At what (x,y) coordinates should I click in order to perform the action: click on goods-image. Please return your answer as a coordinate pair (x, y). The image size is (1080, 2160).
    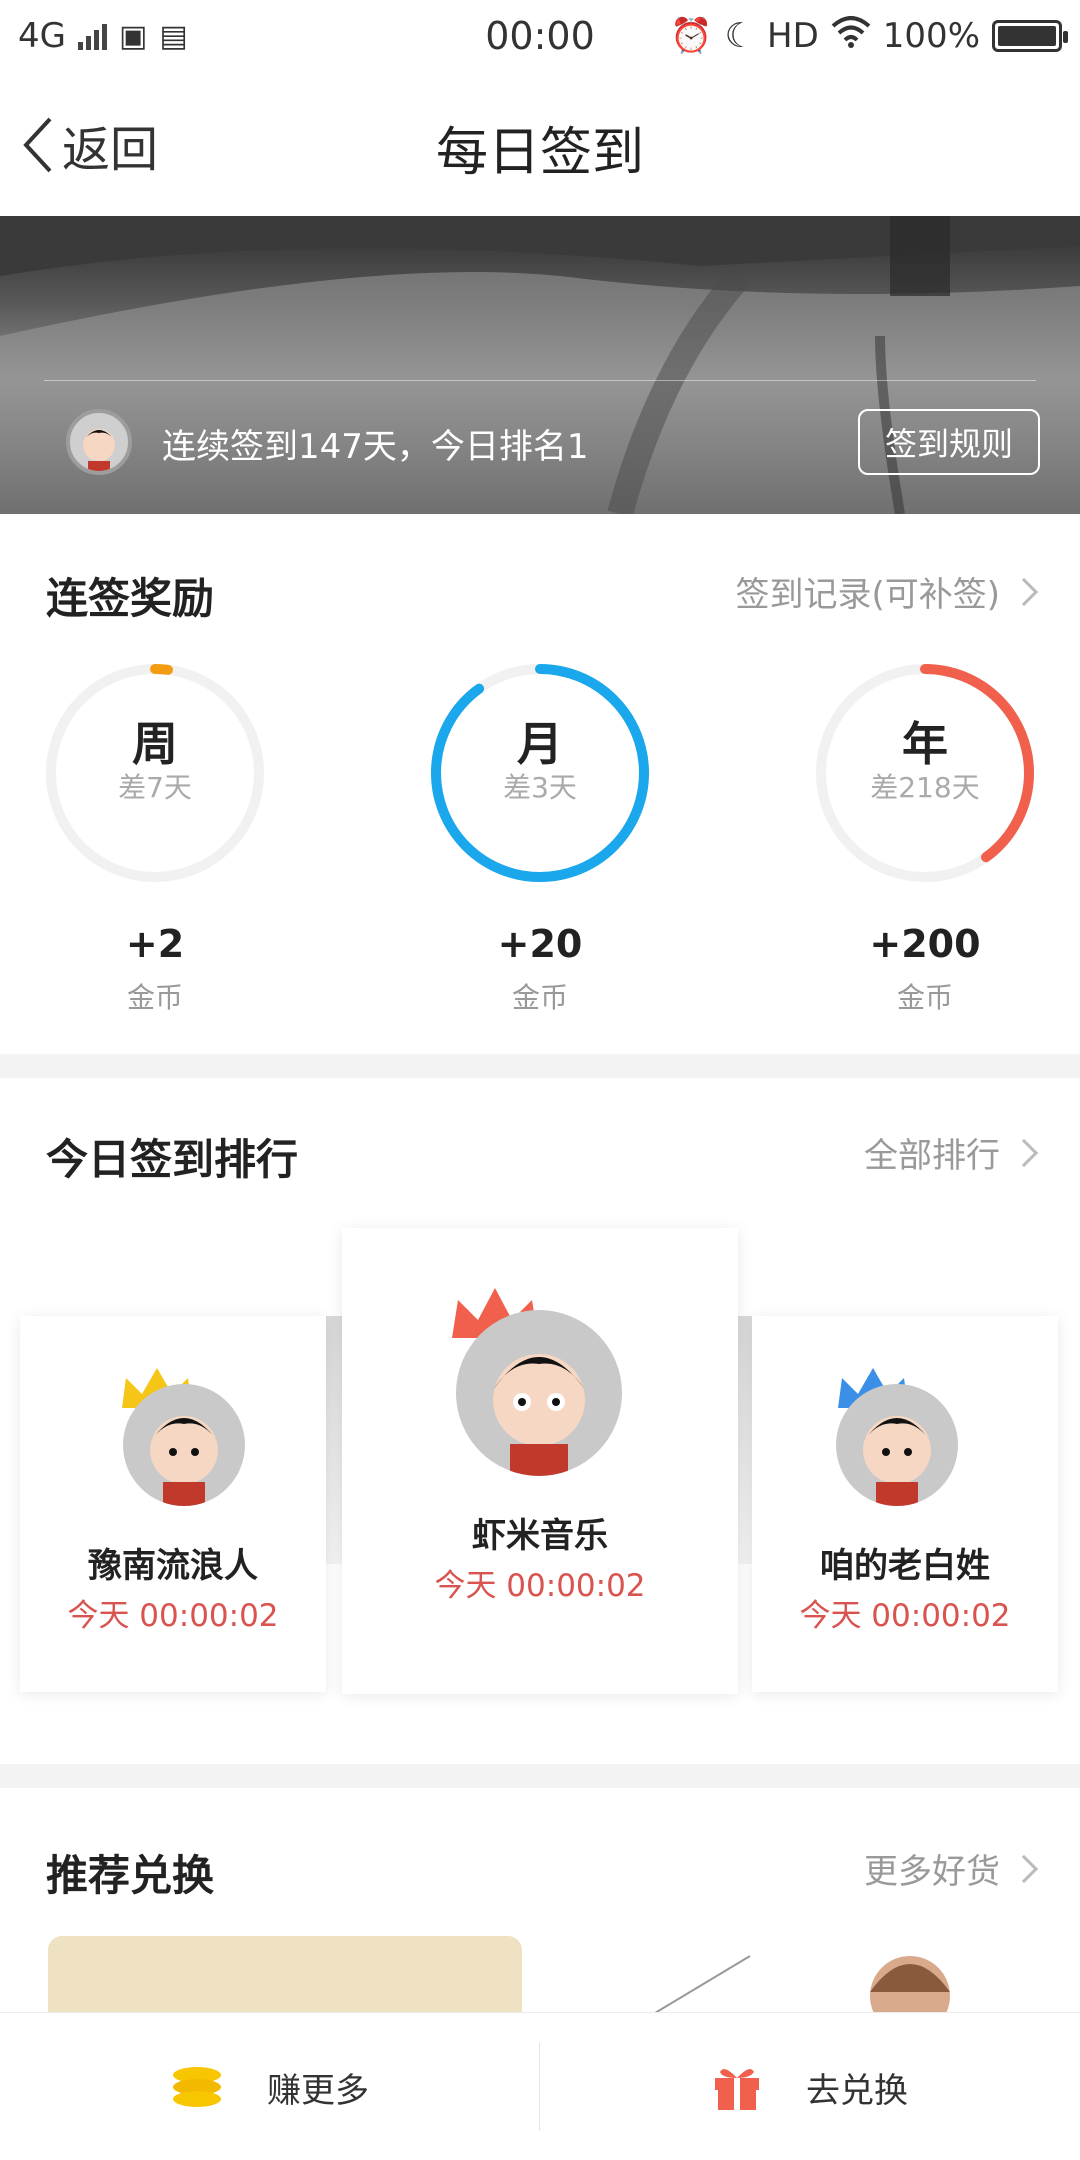
    Looking at the image, I should click on (799, 1985).